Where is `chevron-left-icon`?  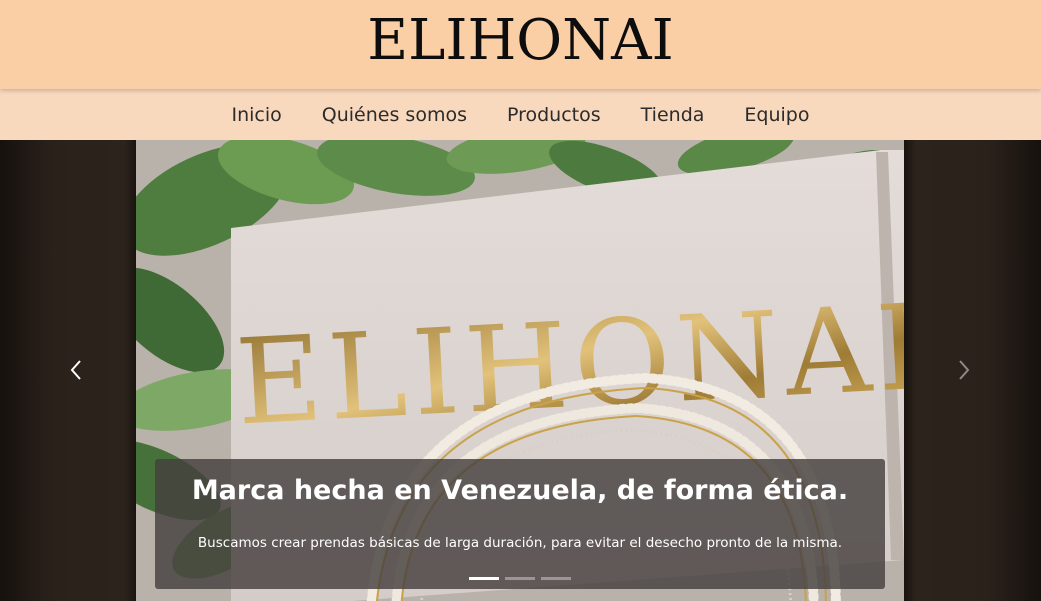 chevron-left-icon is located at coordinates (75, 370).